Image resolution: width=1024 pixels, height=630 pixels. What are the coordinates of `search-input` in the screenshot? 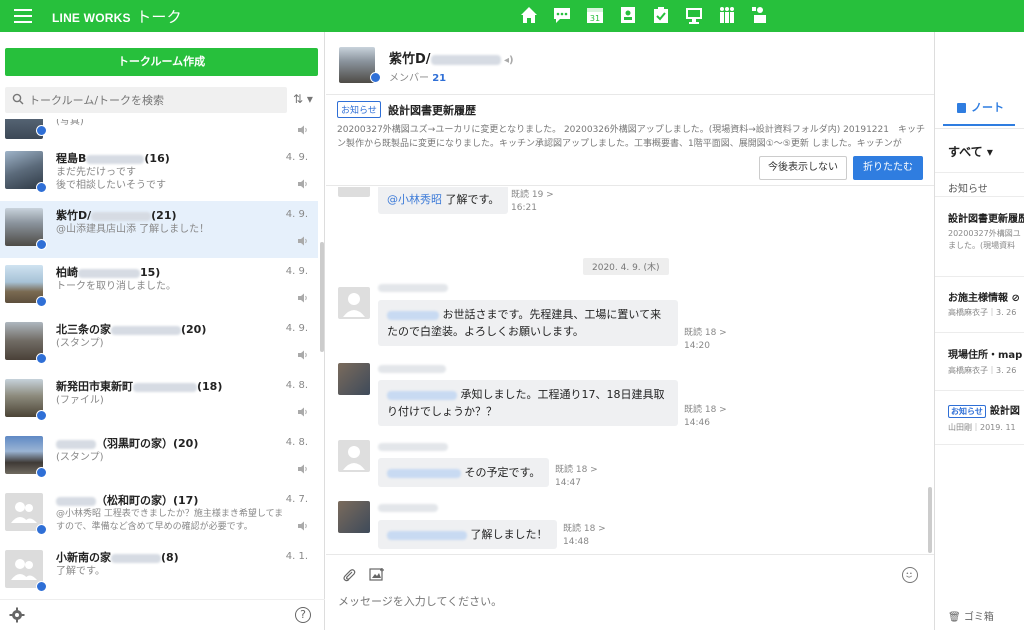 It's located at (156, 100).